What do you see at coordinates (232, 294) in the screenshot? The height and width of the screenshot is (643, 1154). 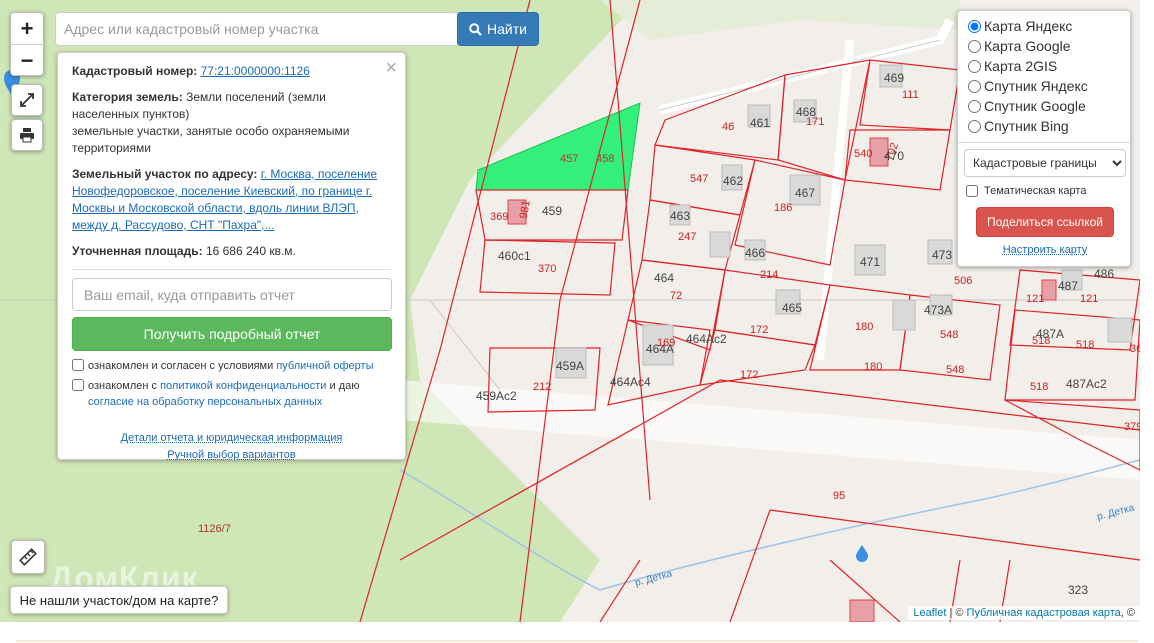 I see `email-field` at bounding box center [232, 294].